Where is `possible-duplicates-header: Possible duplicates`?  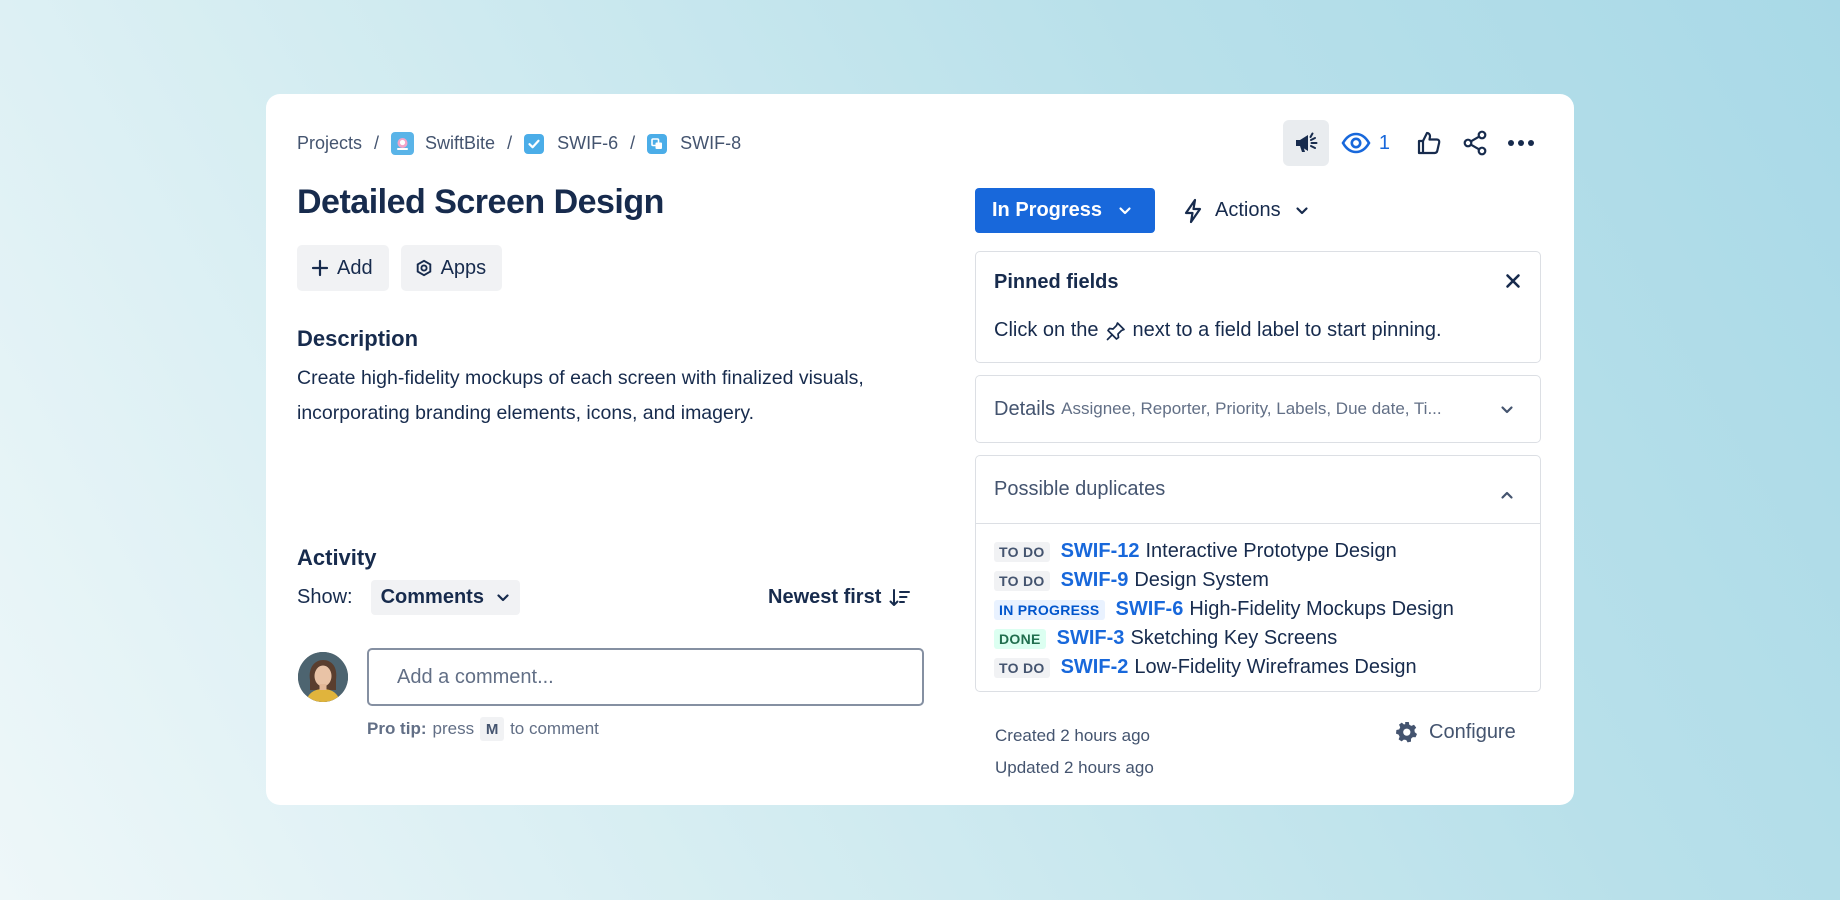
possible-duplicates-header: Possible duplicates is located at coordinates (1258, 490).